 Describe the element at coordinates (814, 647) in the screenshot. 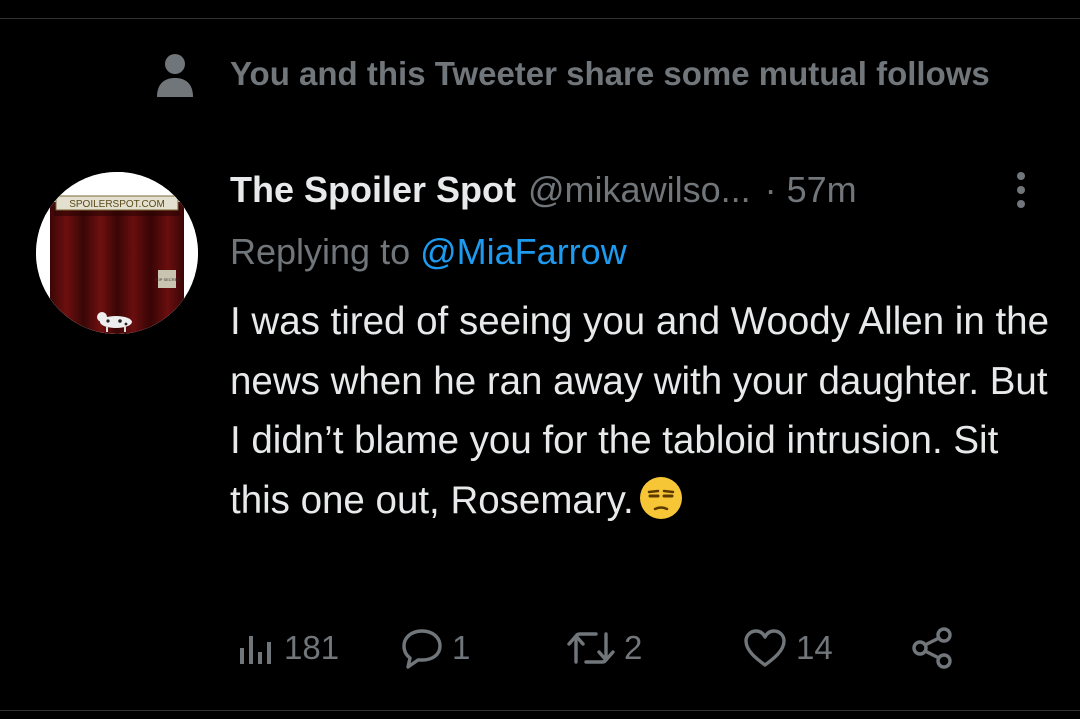

I see `like-count: 14` at that location.